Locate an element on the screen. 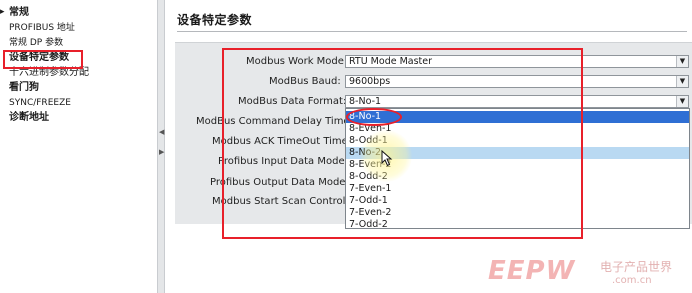  watermark-cn-text: 电子产品世界 is located at coordinates (636, 267).